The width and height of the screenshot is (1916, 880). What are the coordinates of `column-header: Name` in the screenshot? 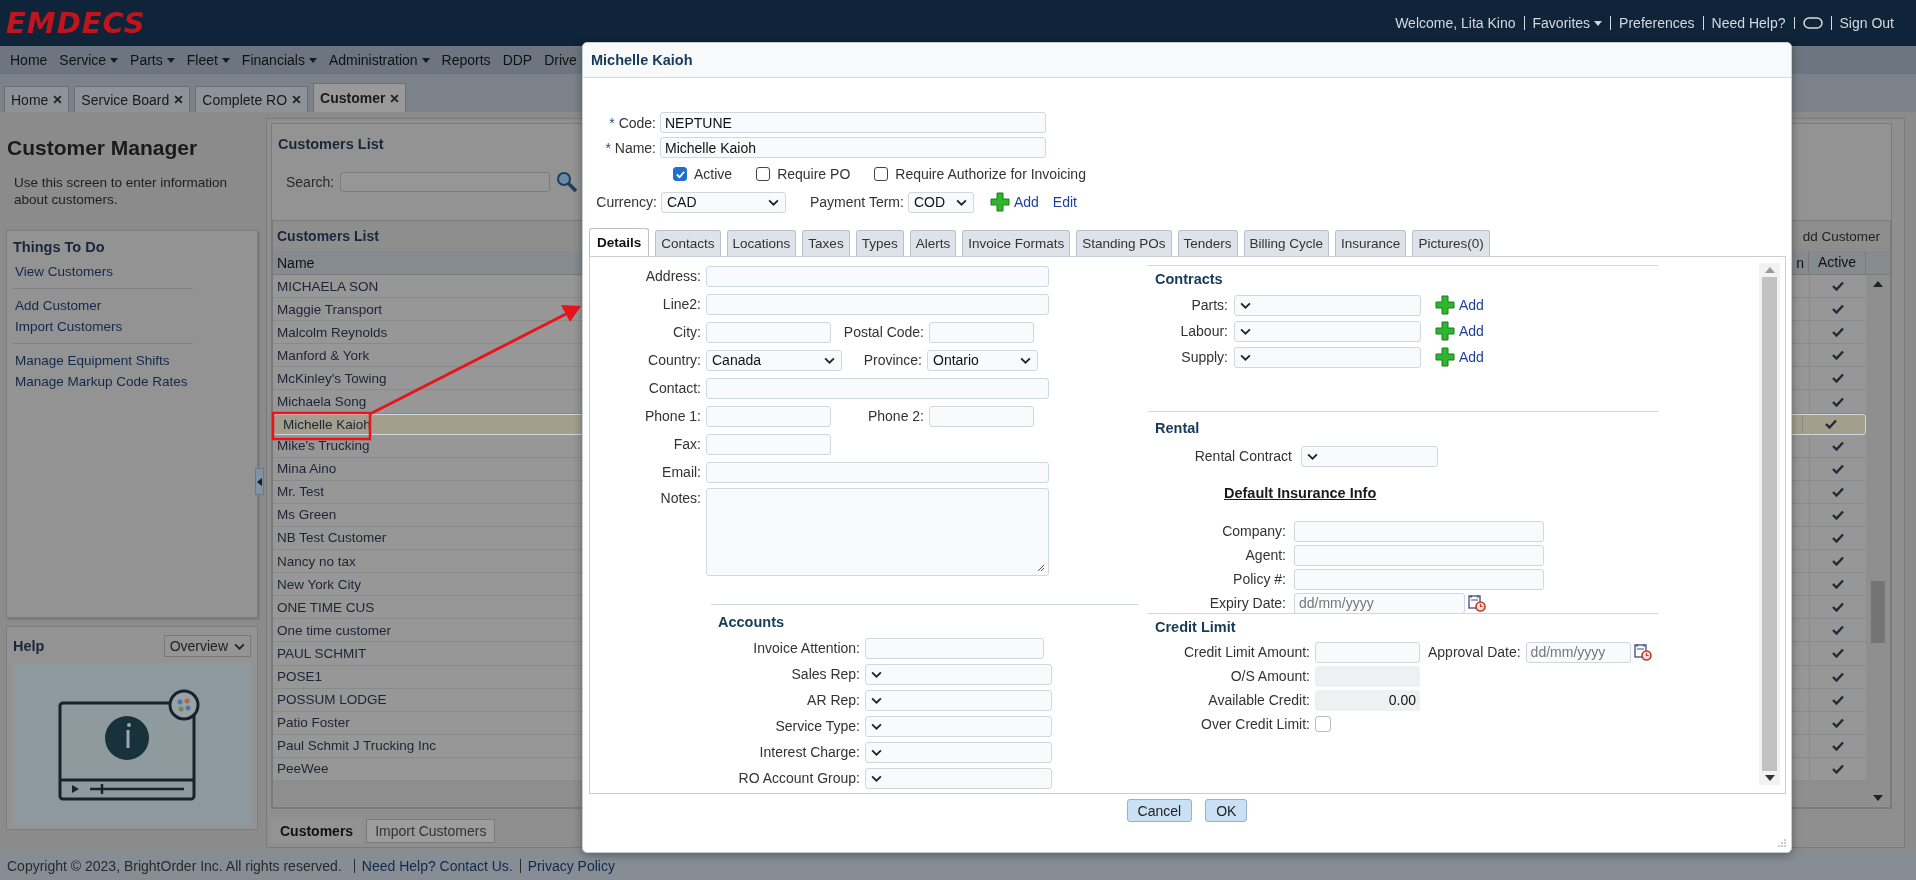 It's located at (294, 262).